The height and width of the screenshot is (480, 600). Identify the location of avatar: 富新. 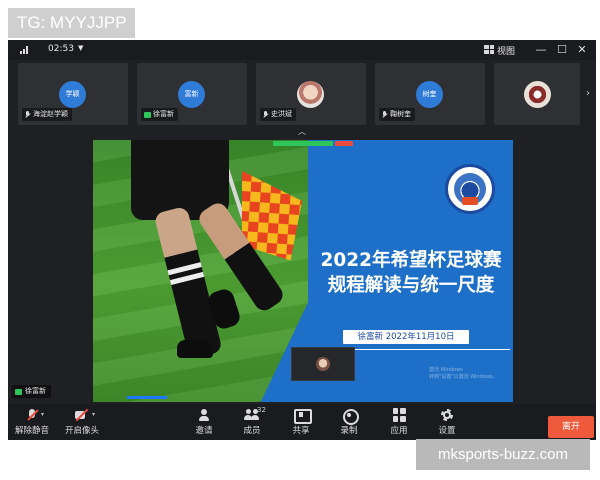
(191, 94).